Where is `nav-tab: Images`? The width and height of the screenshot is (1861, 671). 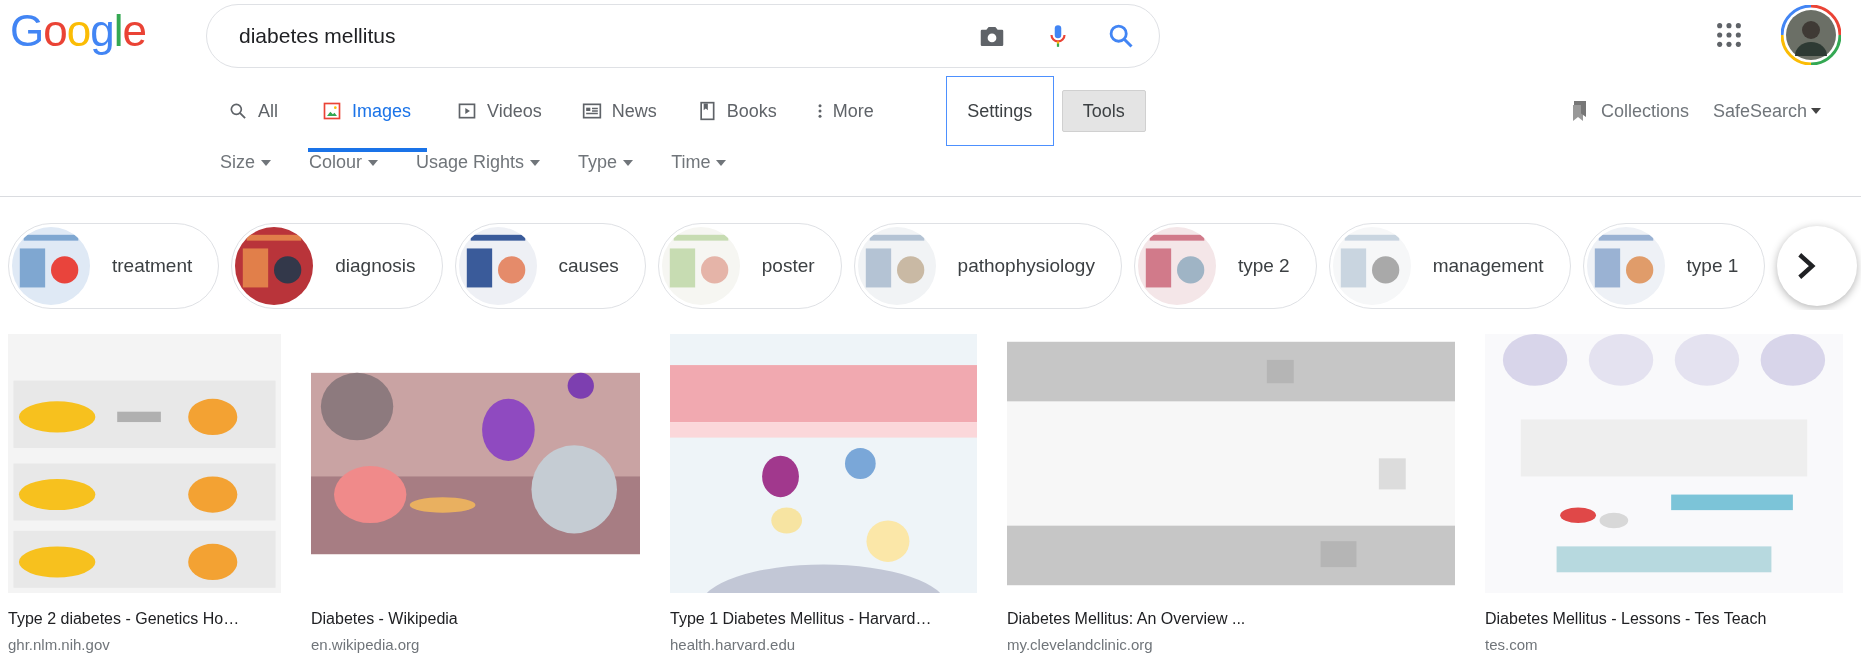
nav-tab: Images is located at coordinates (368, 111).